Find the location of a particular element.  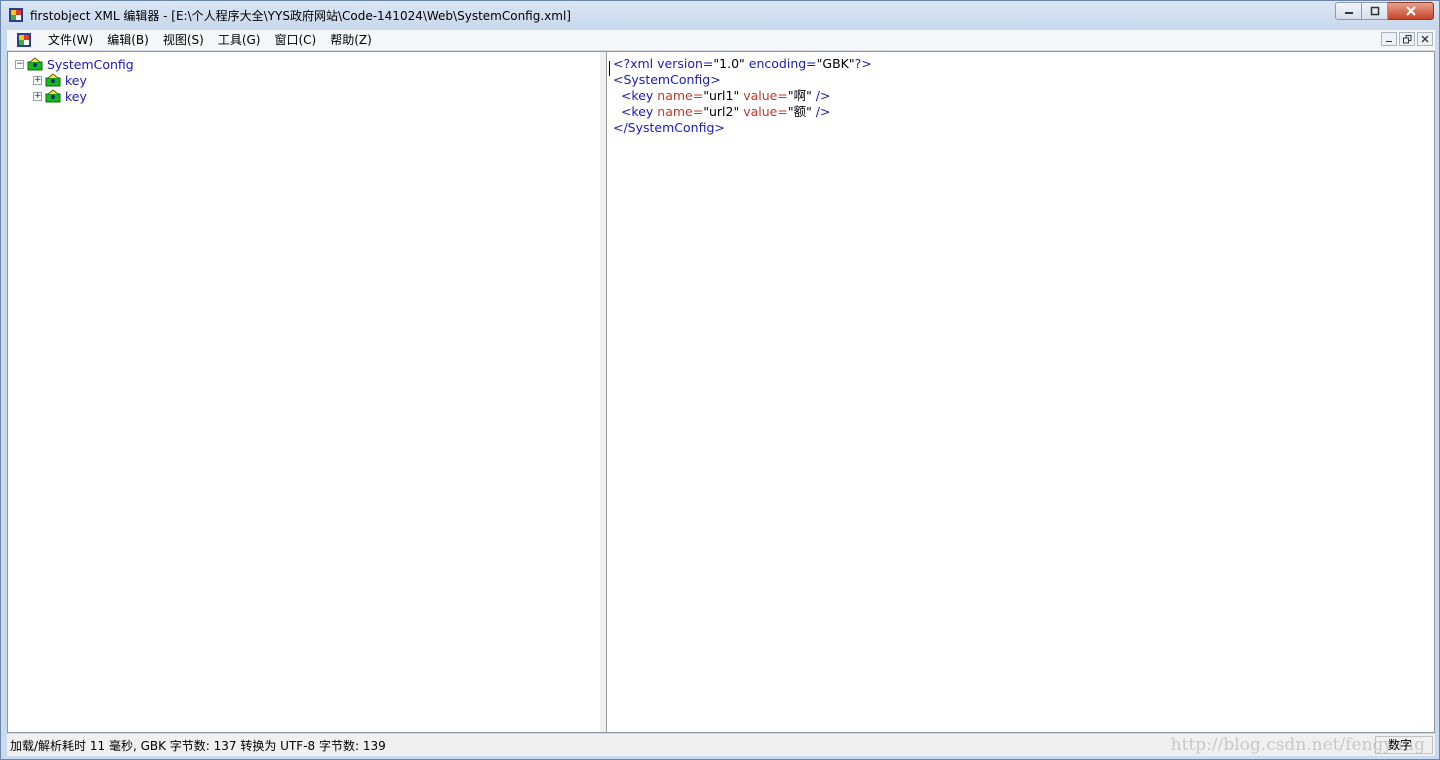

mdi-close-button is located at coordinates (1425, 39).